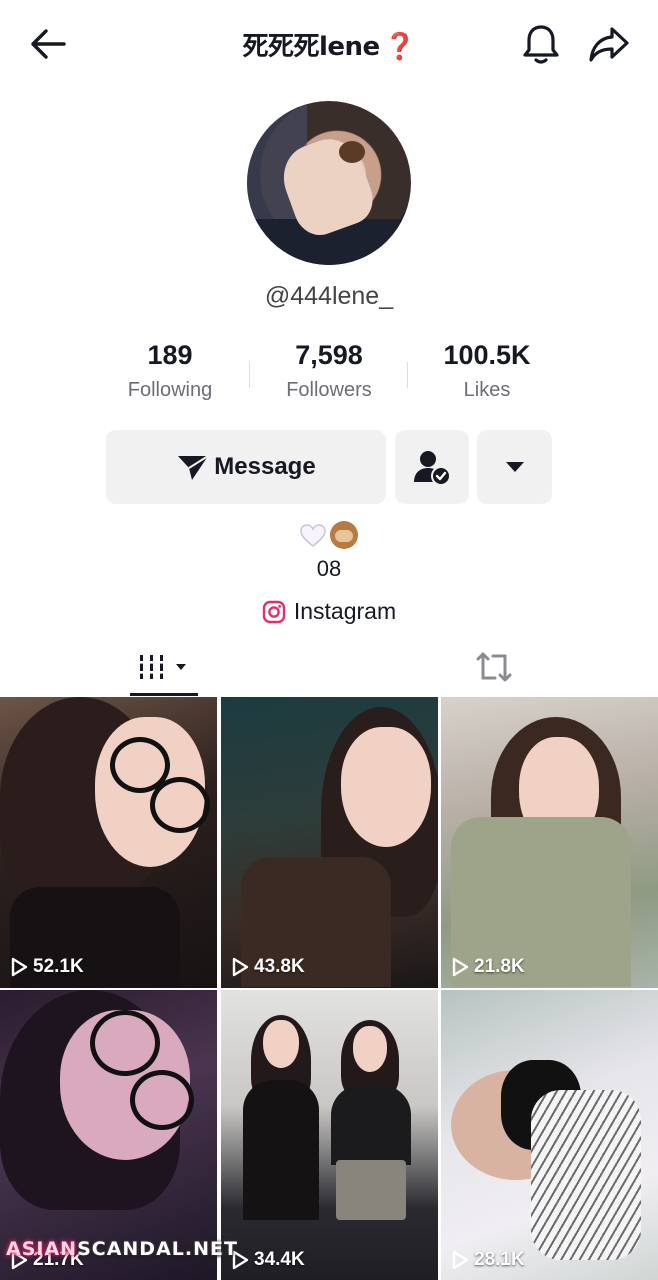  What do you see at coordinates (487, 390) in the screenshot?
I see `stat-label: Likes` at bounding box center [487, 390].